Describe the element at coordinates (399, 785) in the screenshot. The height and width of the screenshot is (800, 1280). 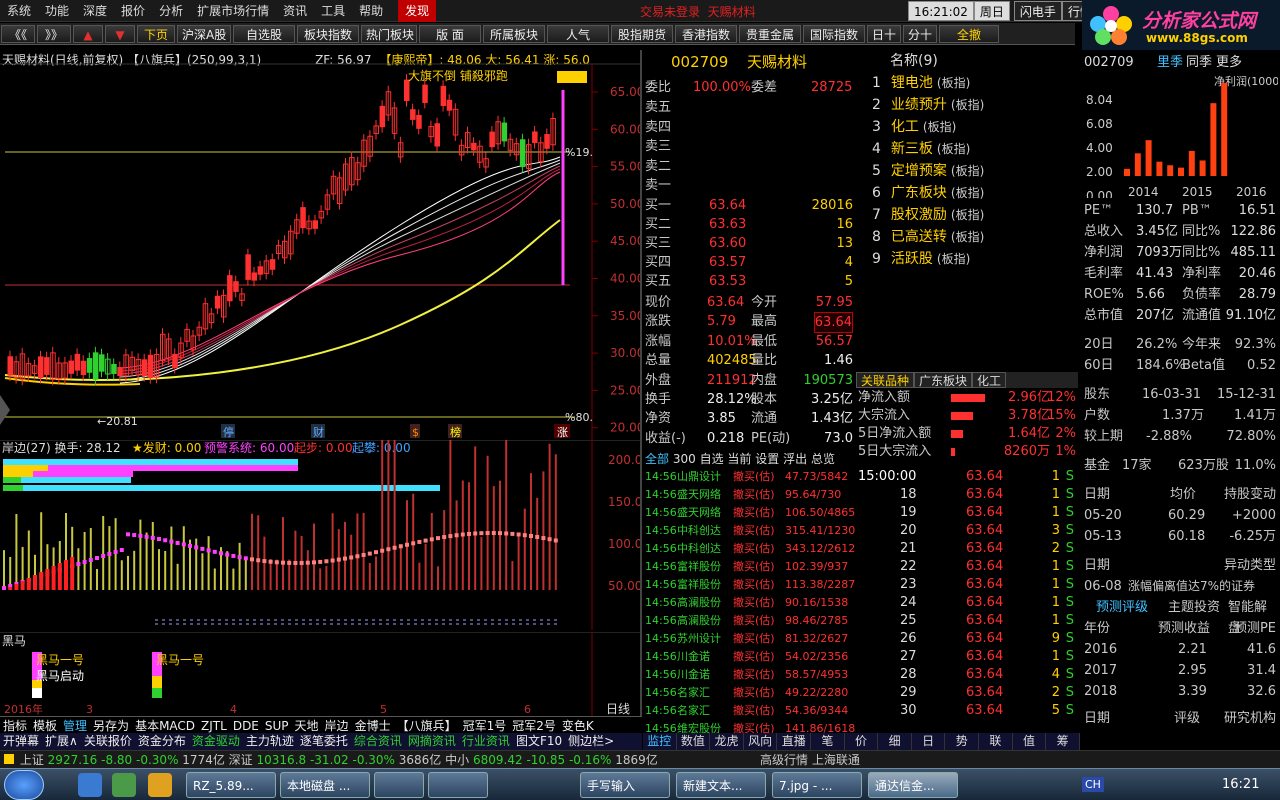
I see `task-blank` at that location.